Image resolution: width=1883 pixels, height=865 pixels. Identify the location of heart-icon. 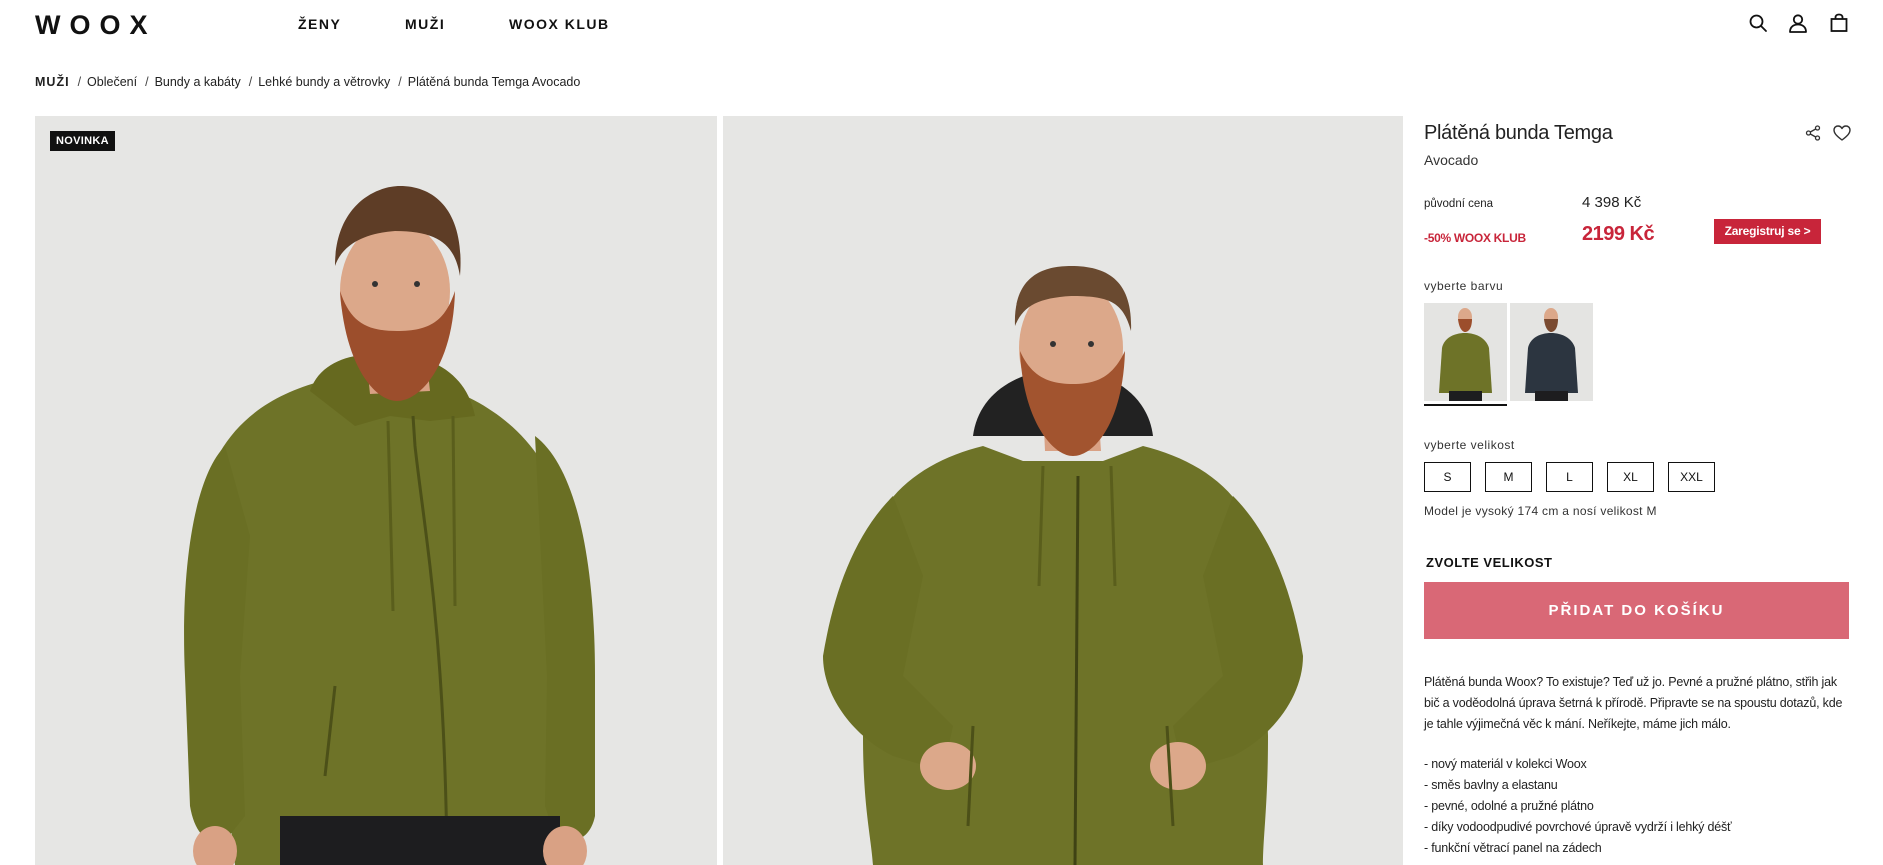
(1842, 133).